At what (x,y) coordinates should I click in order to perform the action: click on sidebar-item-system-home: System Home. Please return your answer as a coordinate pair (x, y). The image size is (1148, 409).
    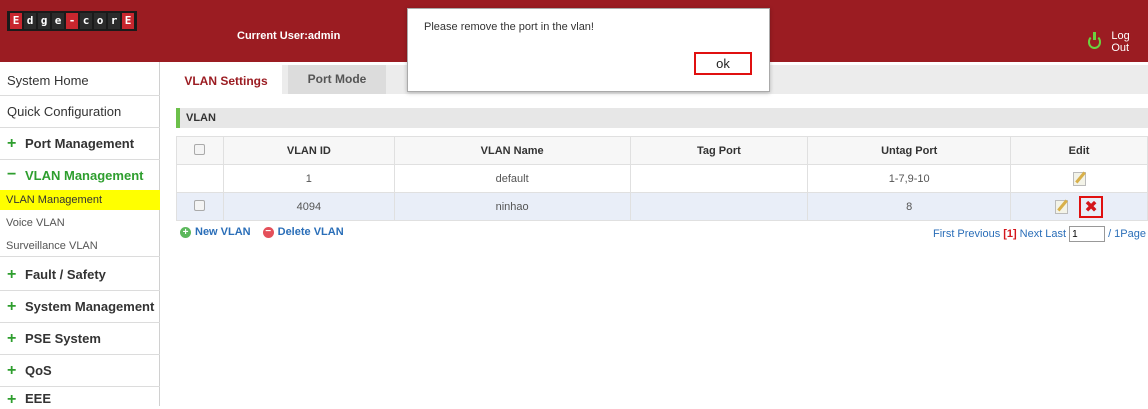
    Looking at the image, I should click on (80, 81).